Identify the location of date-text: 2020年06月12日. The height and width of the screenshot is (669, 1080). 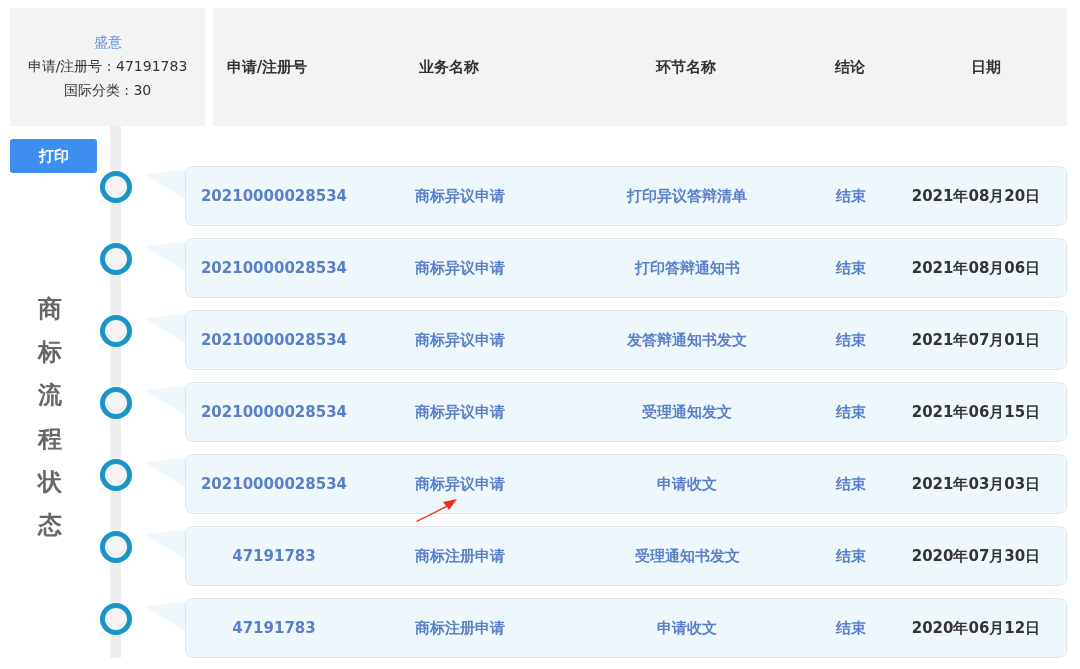
(976, 628).